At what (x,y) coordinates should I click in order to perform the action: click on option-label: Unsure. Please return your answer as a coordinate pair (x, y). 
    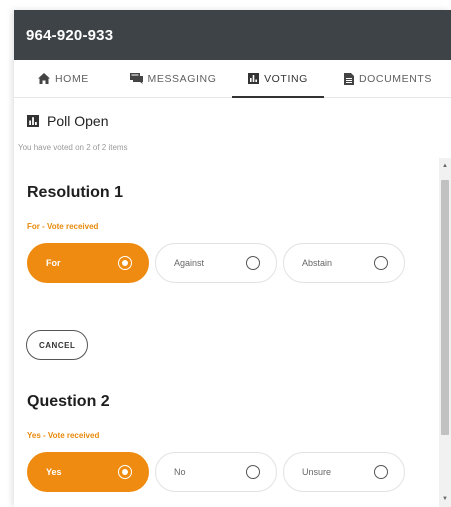
    Looking at the image, I should click on (317, 472).